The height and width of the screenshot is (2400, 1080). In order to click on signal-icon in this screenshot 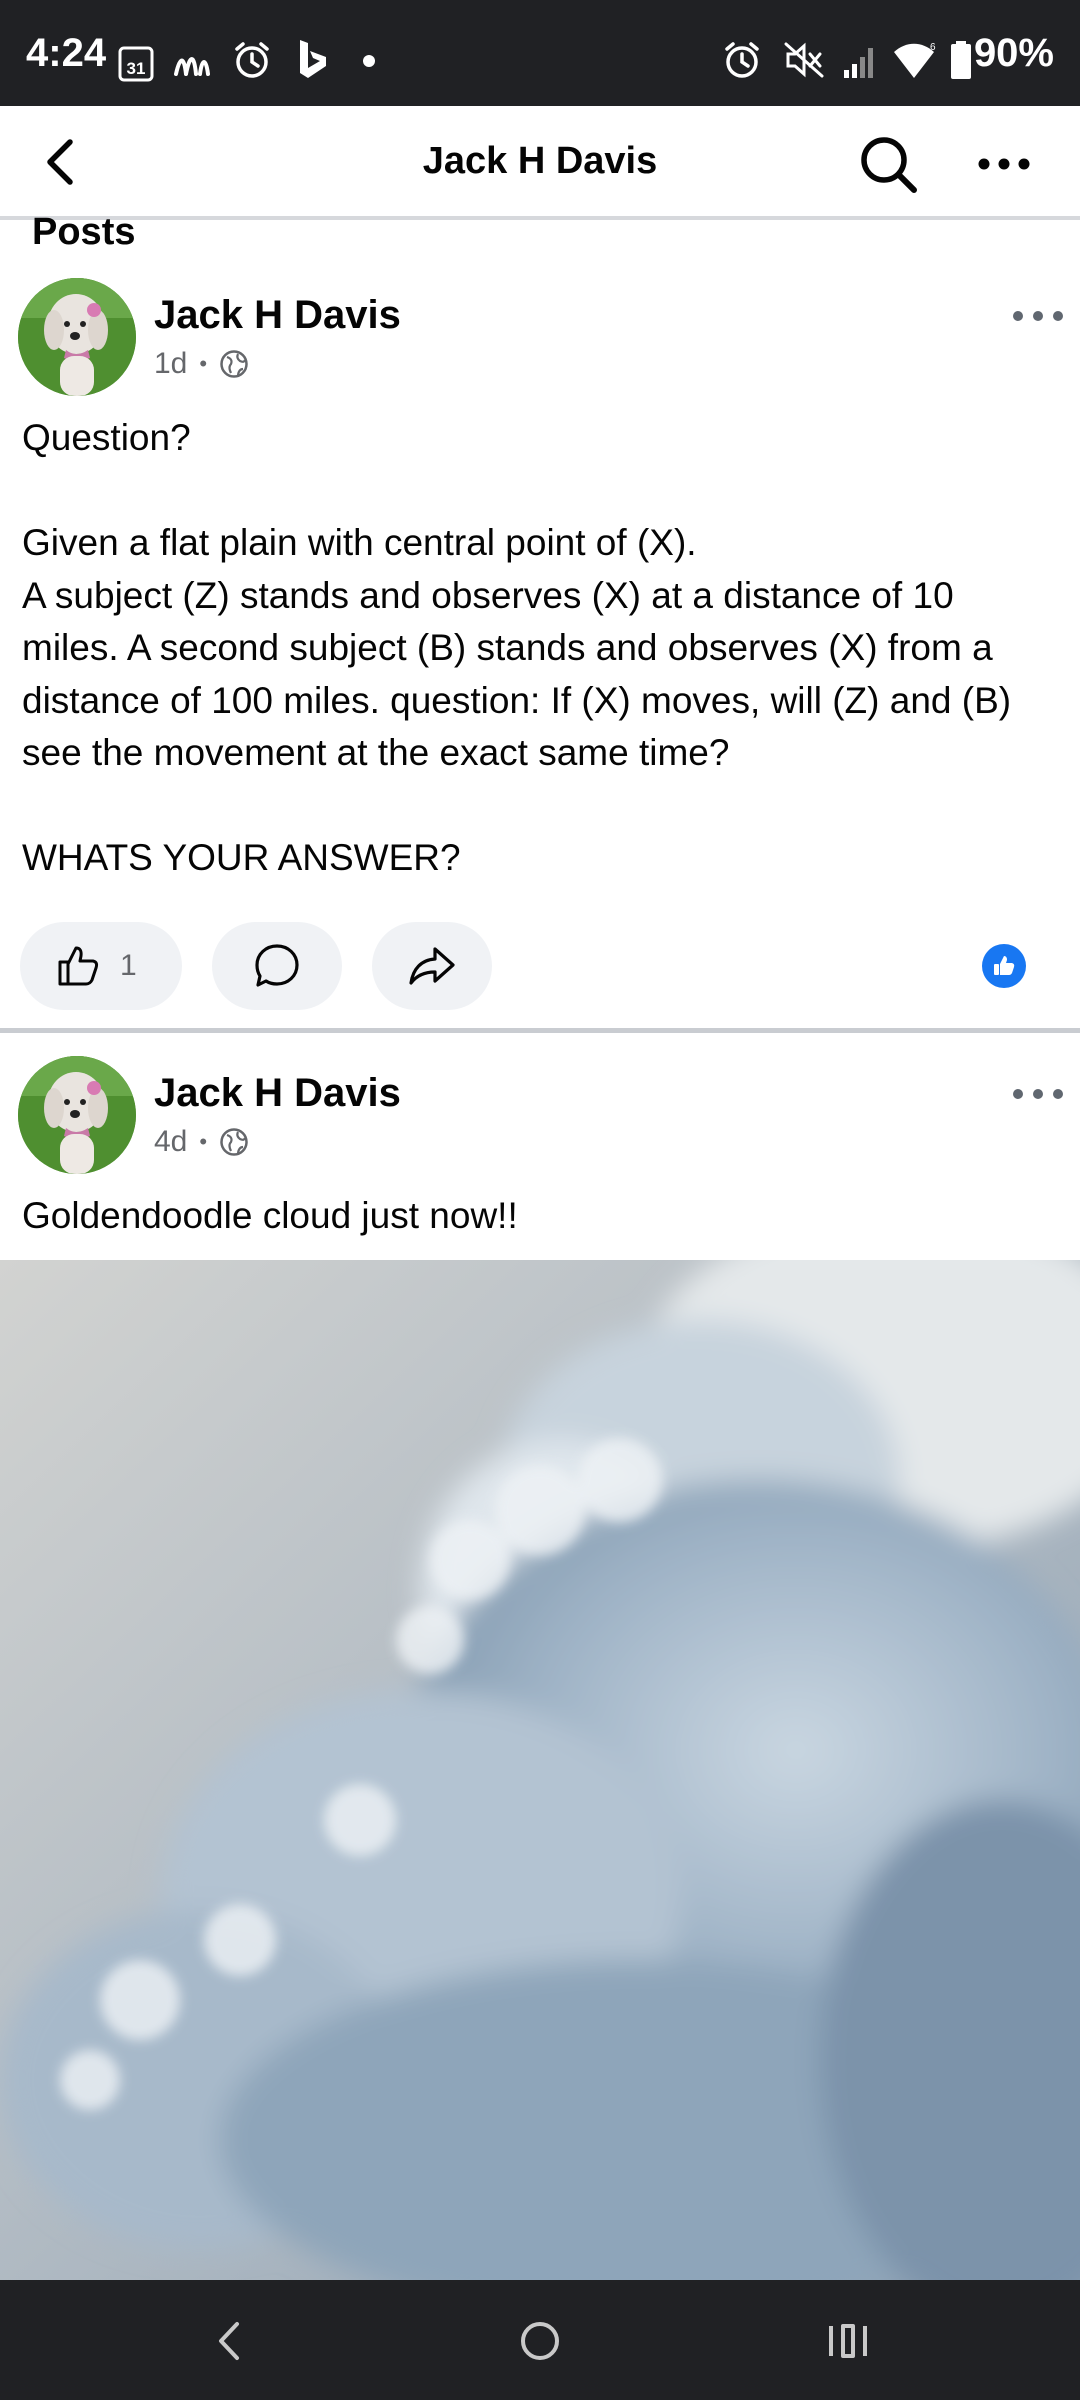, I will do `click(858, 63)`.